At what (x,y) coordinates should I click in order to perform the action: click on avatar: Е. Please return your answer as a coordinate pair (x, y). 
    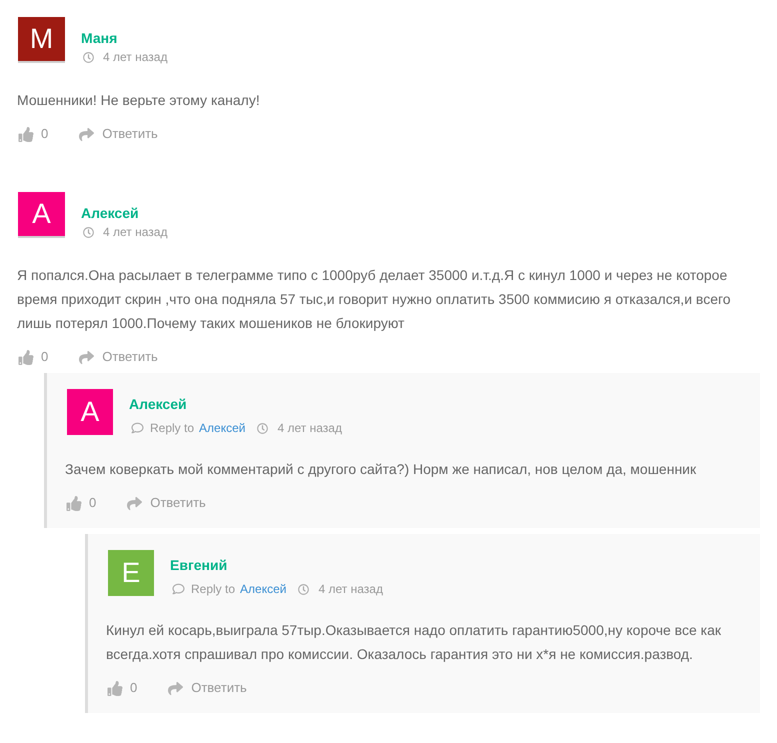
    Looking at the image, I should click on (131, 573).